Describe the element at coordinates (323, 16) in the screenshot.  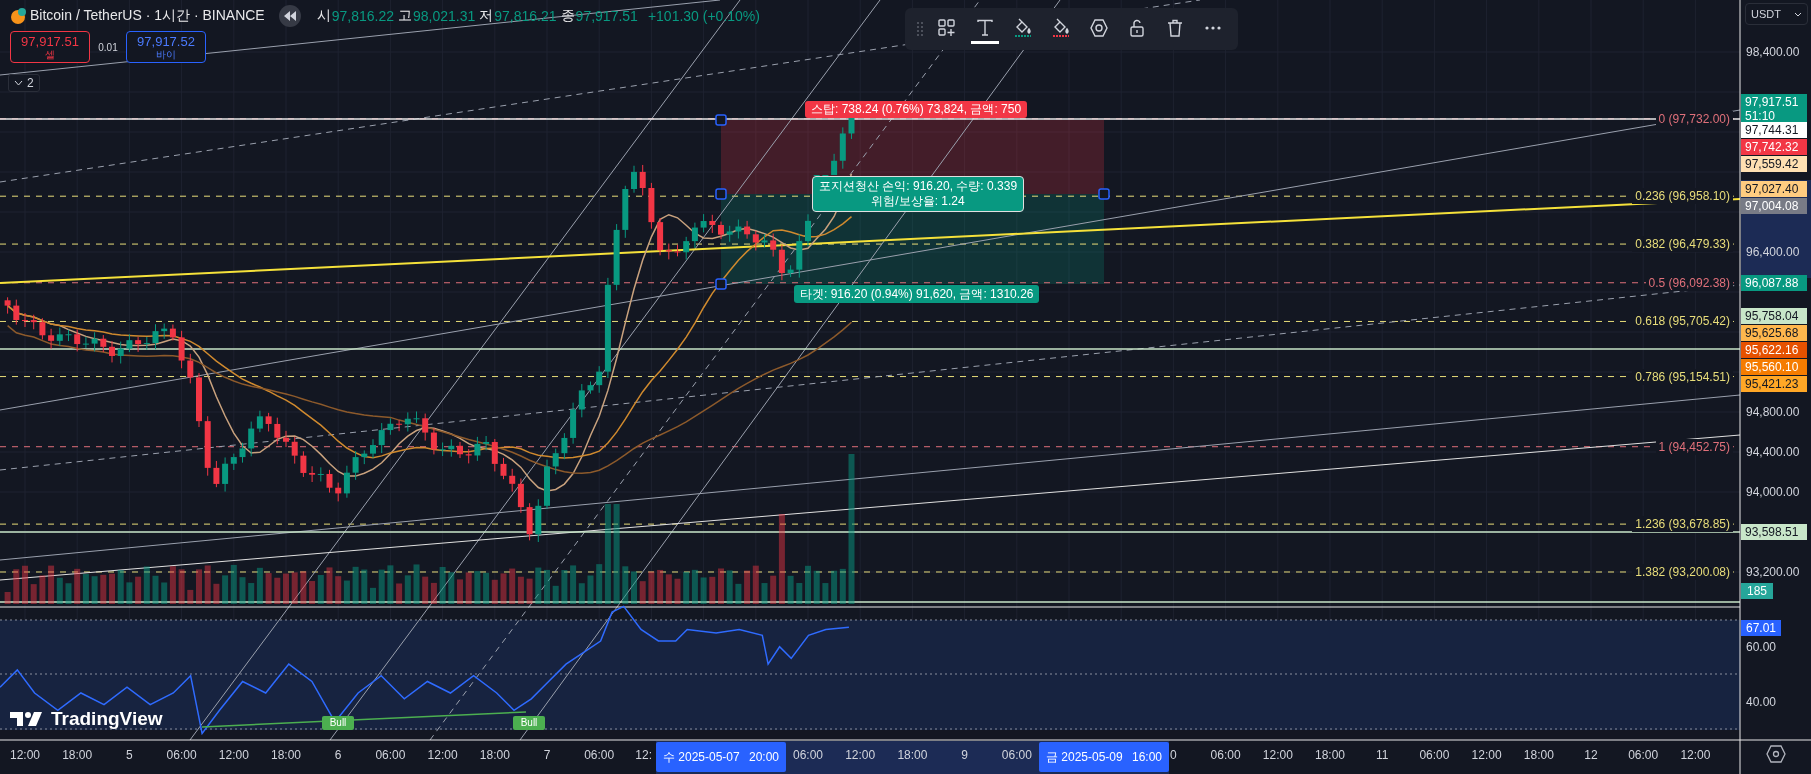
I see `ohlc-label: 시` at that location.